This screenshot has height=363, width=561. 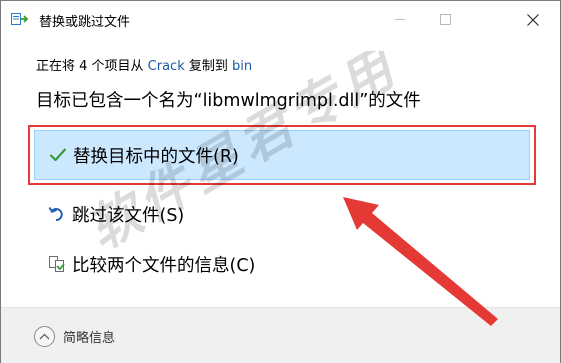 I want to click on fewer-details-toggle: 简略信息, so click(x=74, y=336).